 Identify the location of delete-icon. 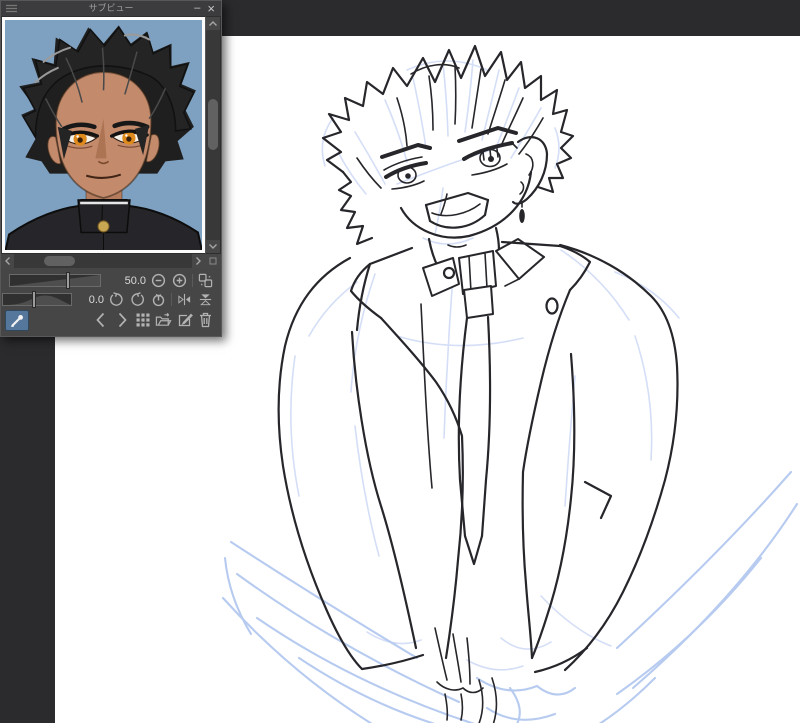
(205, 320).